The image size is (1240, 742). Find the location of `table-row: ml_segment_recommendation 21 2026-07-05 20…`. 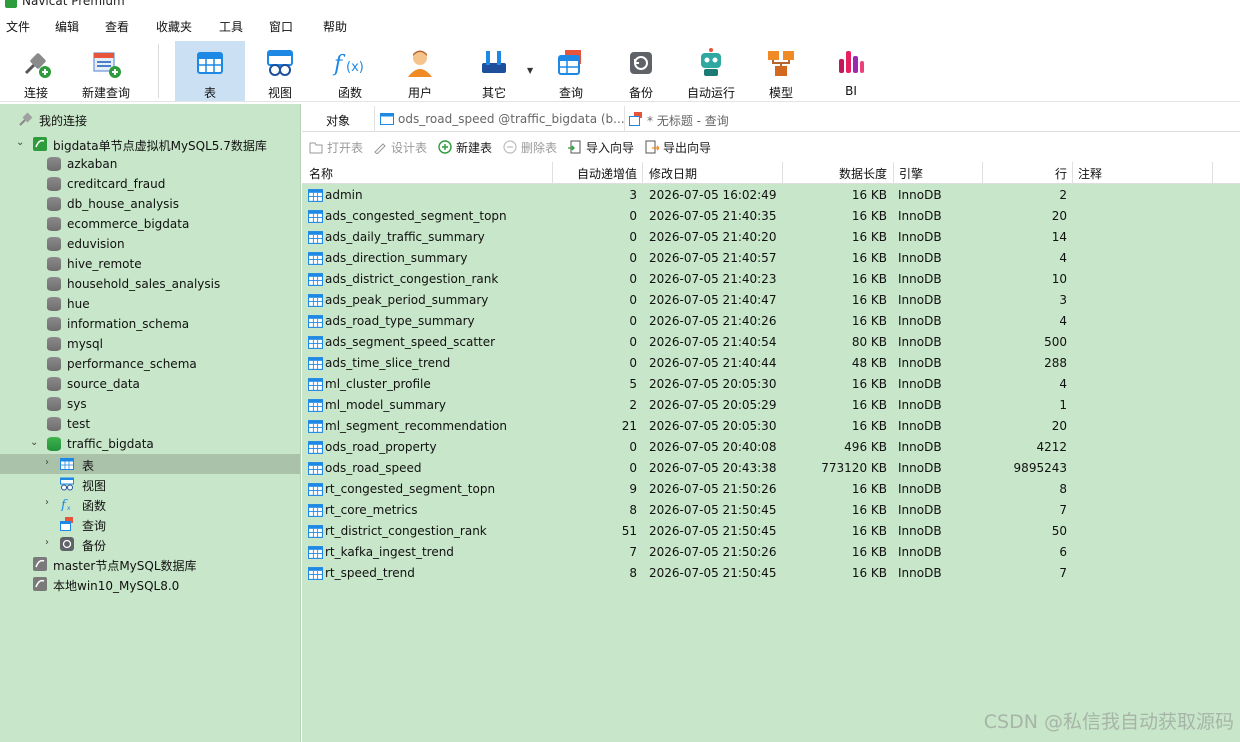

table-row: ml_segment_recommendation 21 2026-07-05 20… is located at coordinates (771, 426).